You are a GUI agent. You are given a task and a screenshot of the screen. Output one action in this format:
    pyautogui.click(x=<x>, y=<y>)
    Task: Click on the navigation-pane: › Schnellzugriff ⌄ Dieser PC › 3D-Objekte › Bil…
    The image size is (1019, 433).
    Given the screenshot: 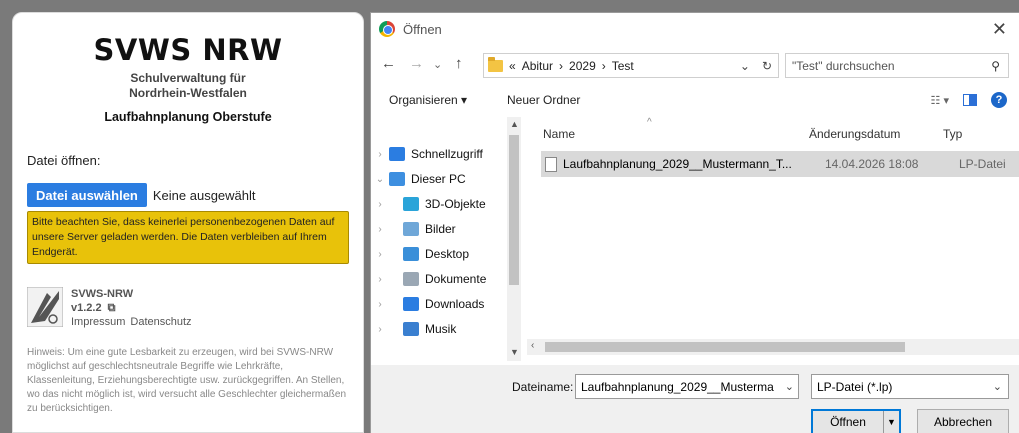 What is the action you would take?
    pyautogui.click(x=446, y=239)
    